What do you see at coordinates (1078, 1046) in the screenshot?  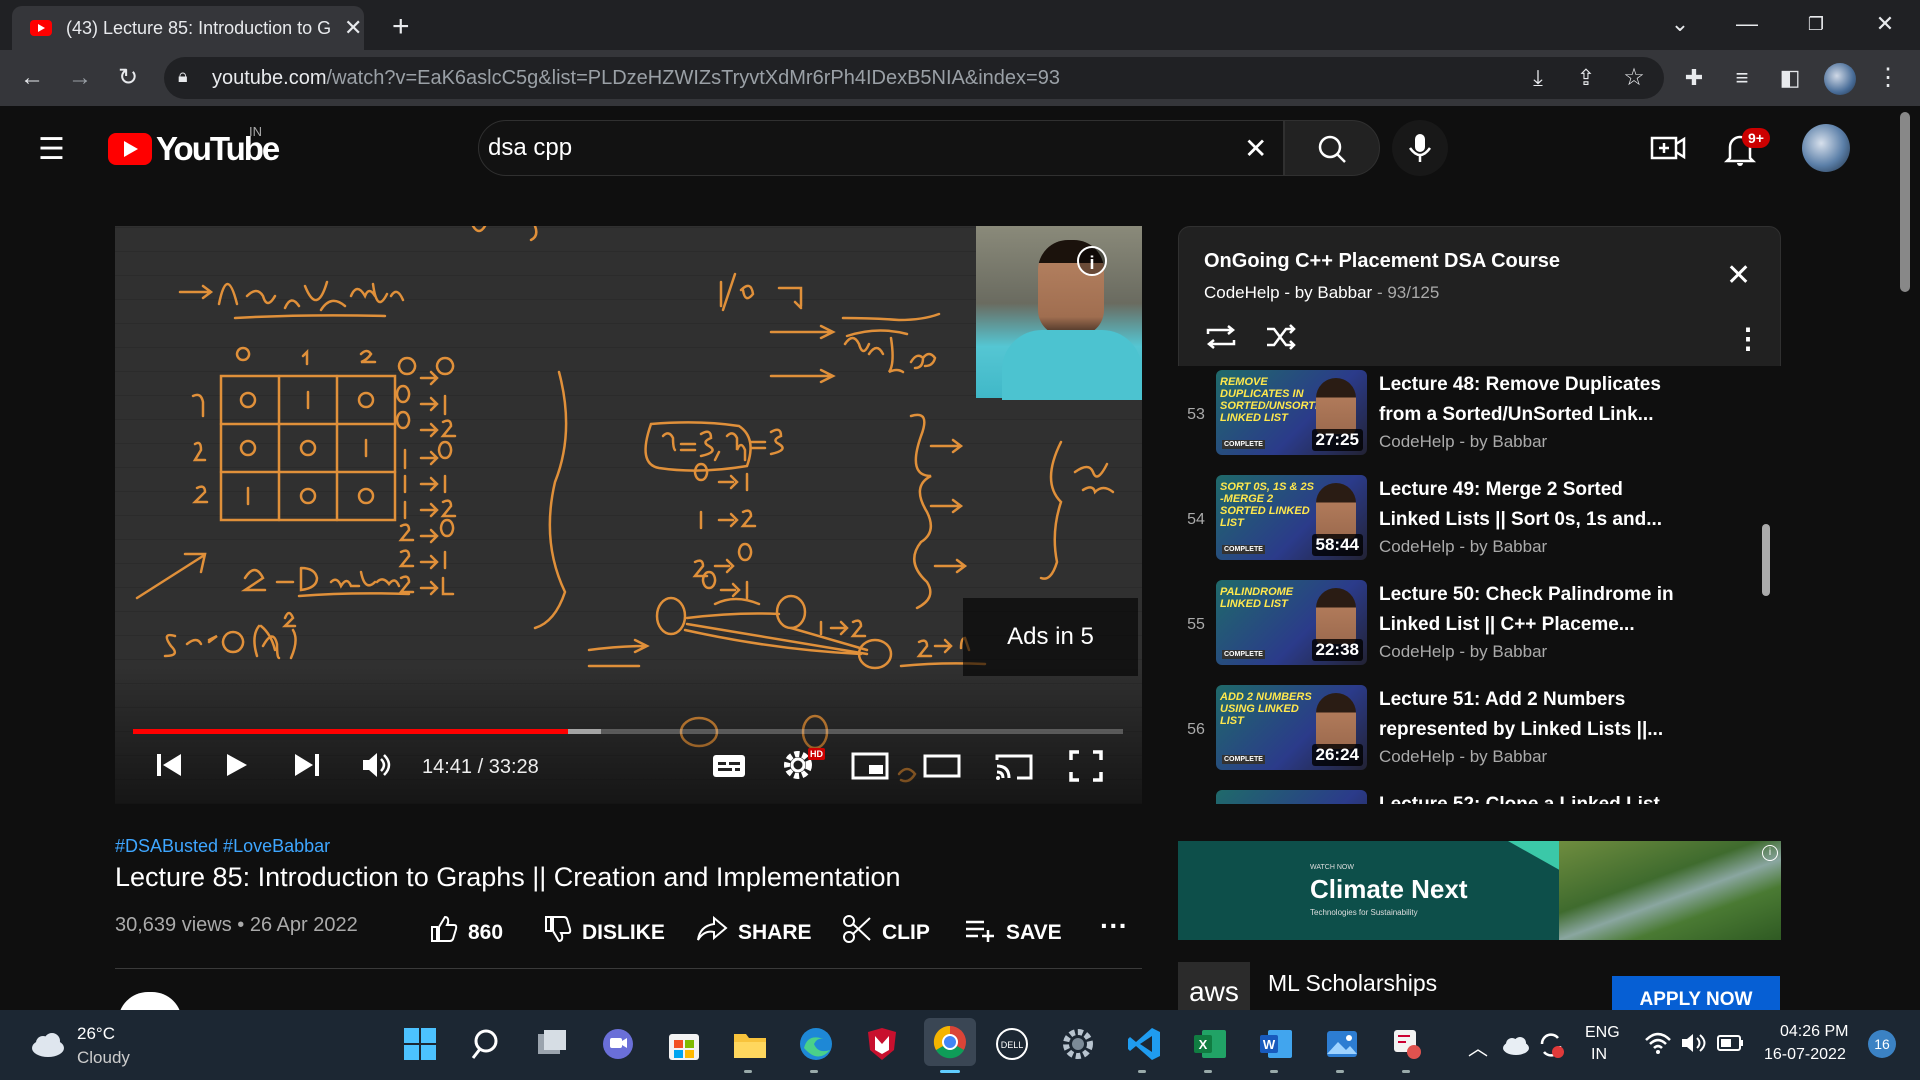 I see `settings-app-icon` at bounding box center [1078, 1046].